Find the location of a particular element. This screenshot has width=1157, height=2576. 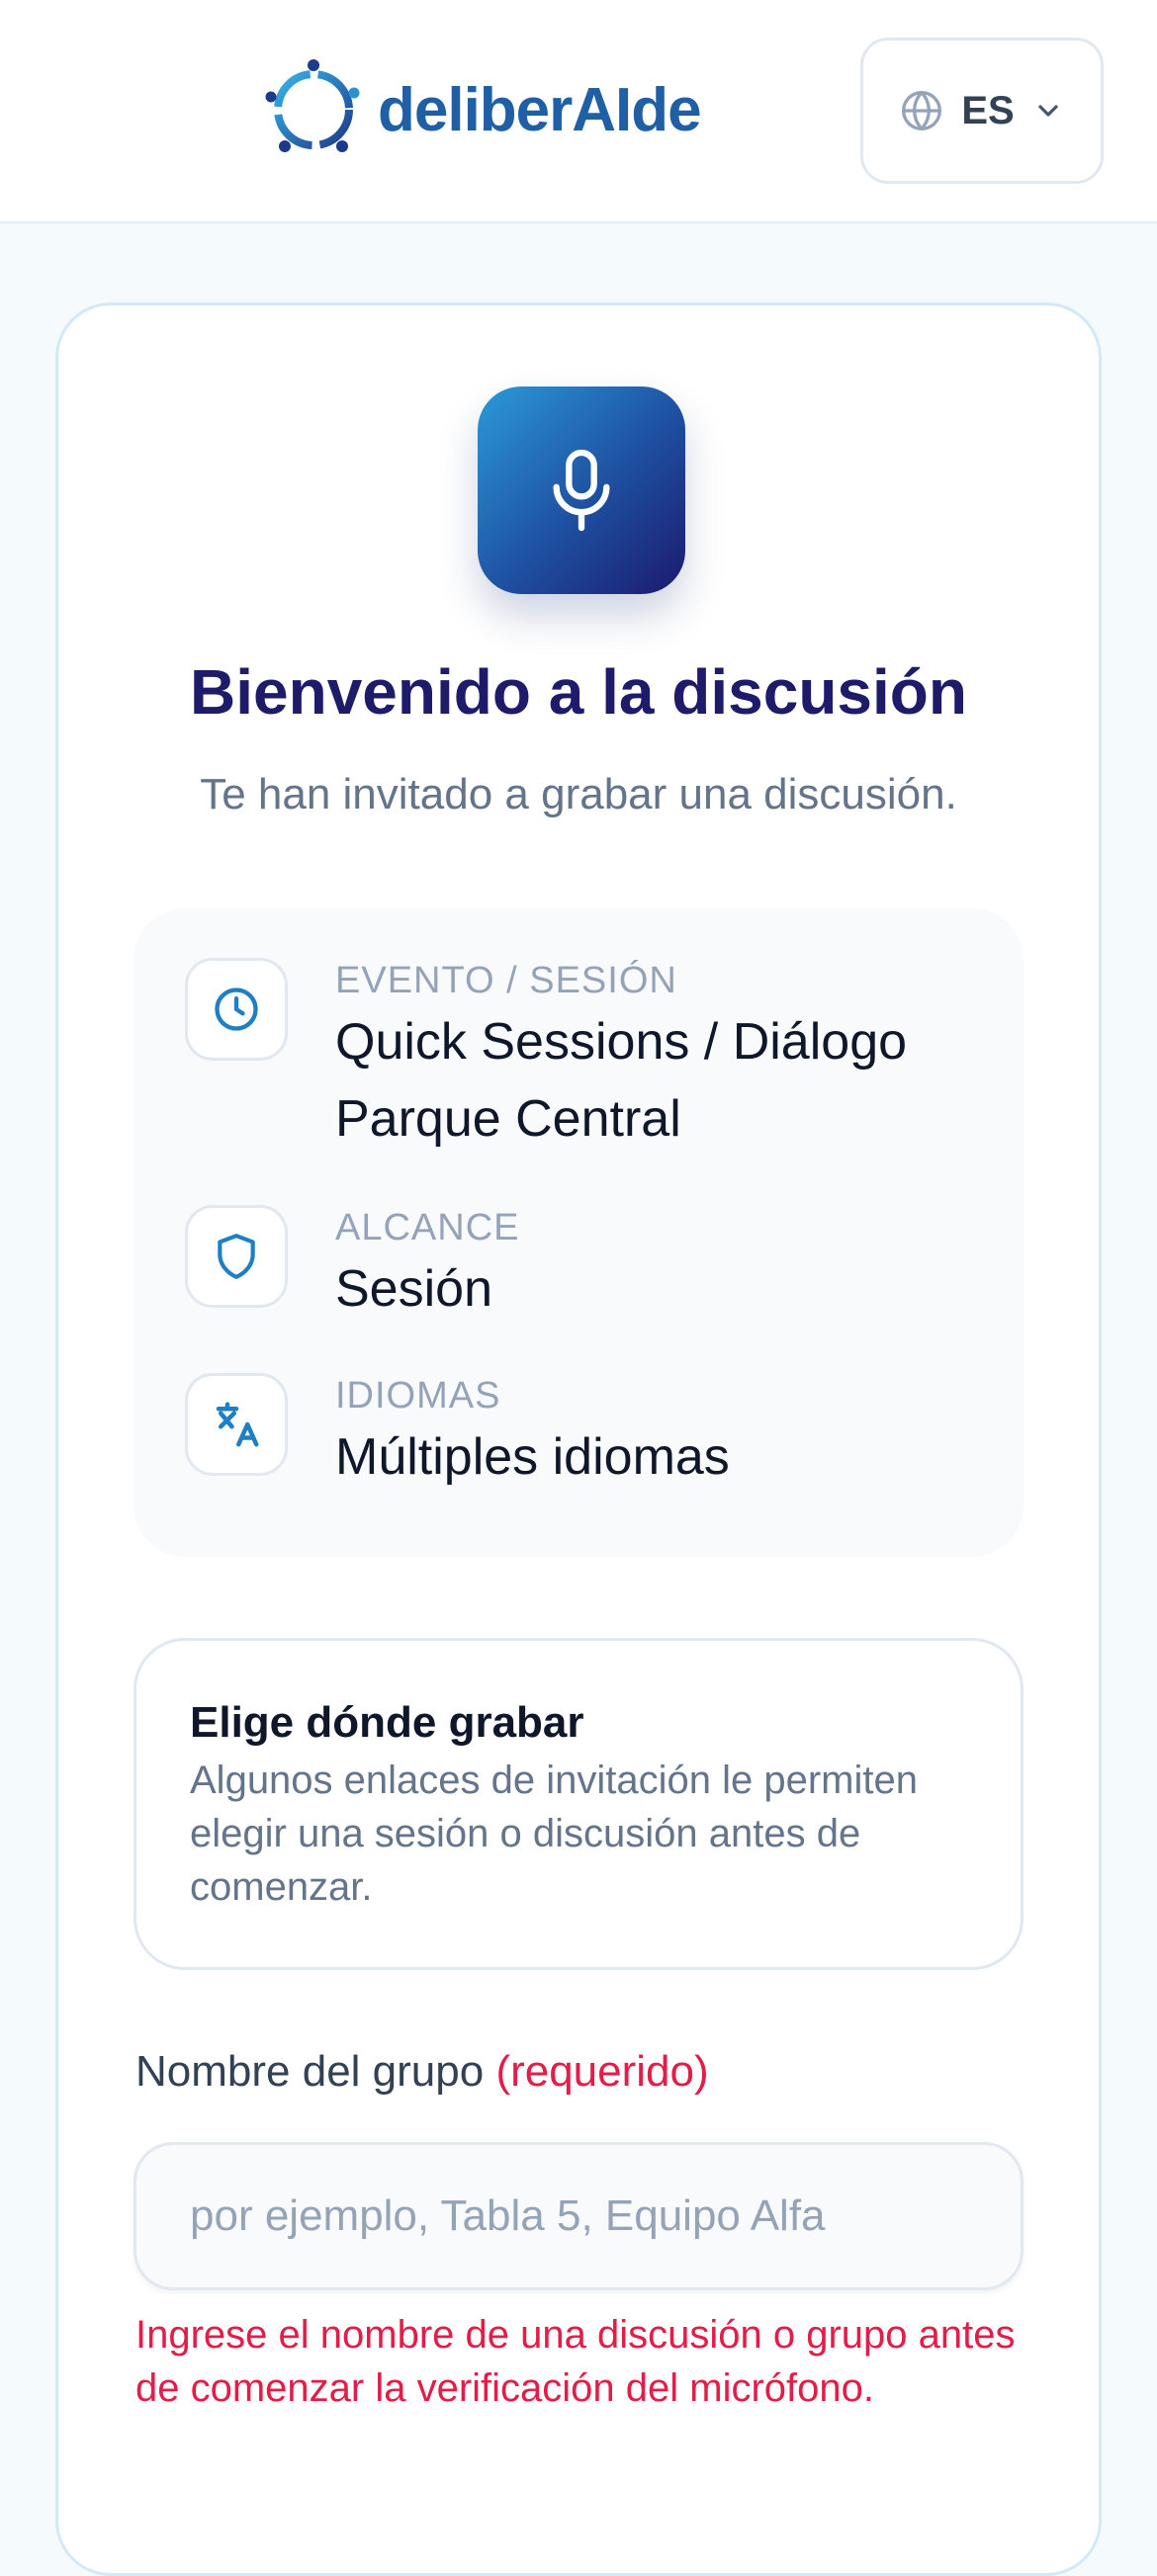

app-header: deliberAIde ES is located at coordinates (578, 111).